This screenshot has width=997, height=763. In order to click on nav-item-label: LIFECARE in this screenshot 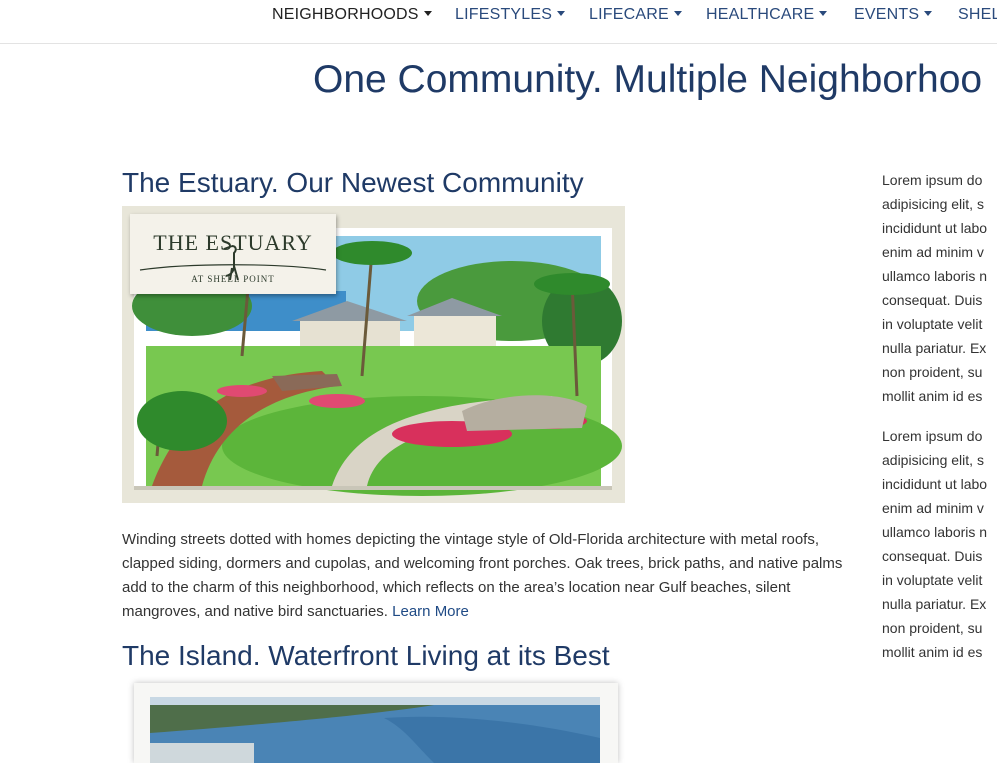, I will do `click(629, 14)`.